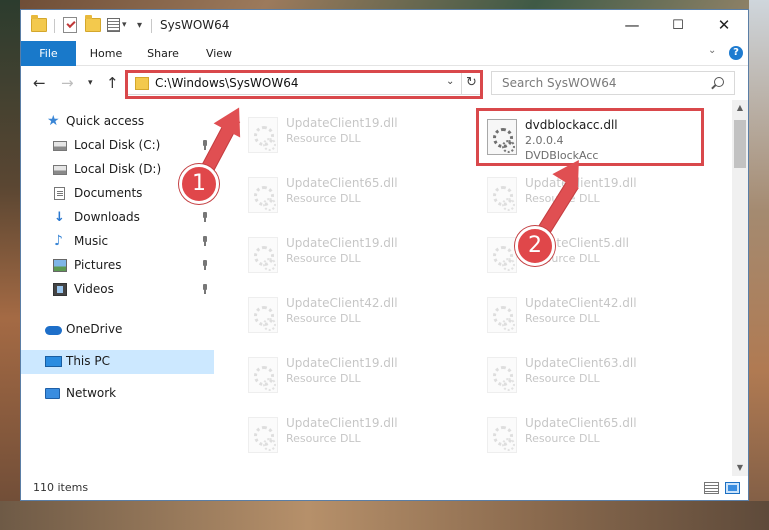  I want to click on sidebar-item-label: Local Disk (D:), so click(118, 169).